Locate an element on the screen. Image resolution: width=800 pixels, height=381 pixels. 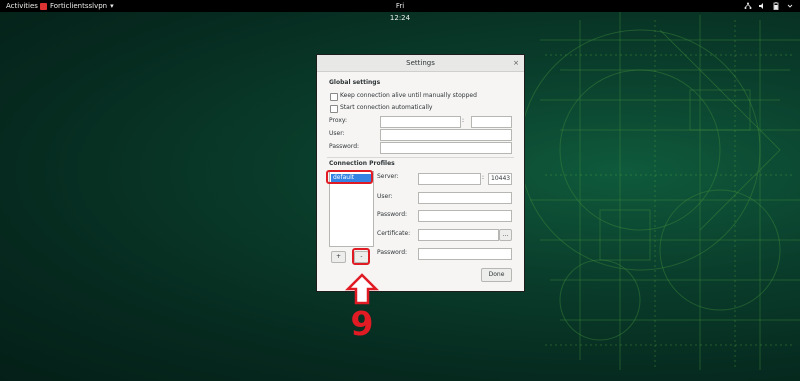
certificate-field is located at coordinates (458, 235).